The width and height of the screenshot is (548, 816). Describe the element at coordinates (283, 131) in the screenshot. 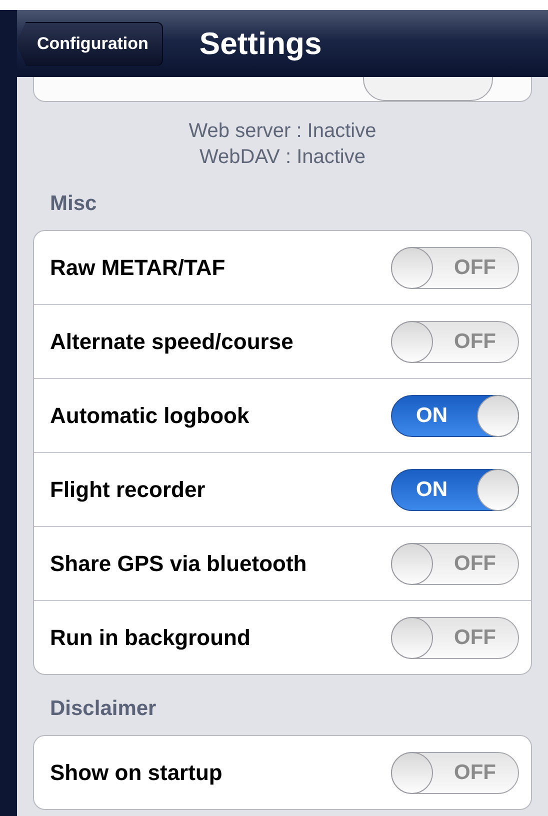

I see `status-text: Web server : Inactive` at that location.